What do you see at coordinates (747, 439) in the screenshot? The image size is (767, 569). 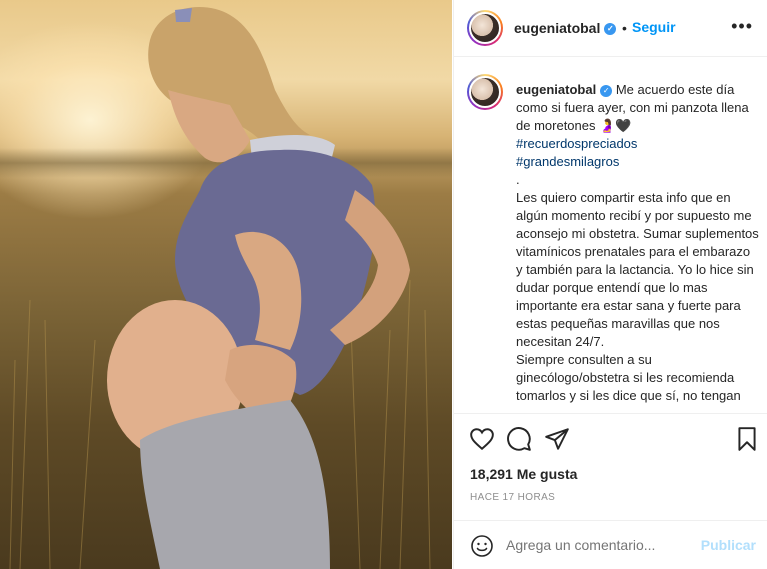 I see `bookmark-icon` at bounding box center [747, 439].